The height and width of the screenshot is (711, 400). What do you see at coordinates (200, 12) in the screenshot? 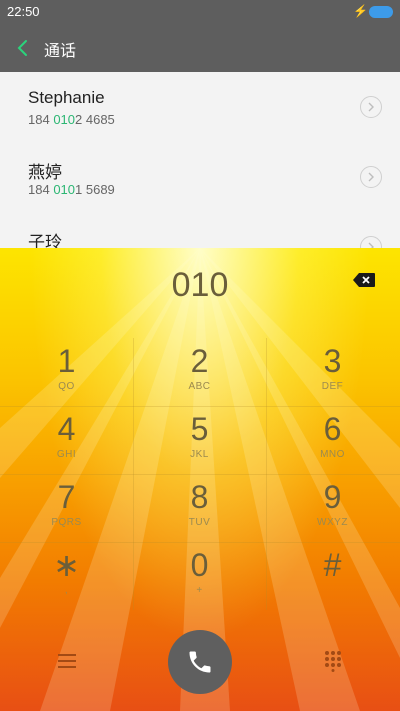
I see `status-bar: 22:50 ⚡` at bounding box center [200, 12].